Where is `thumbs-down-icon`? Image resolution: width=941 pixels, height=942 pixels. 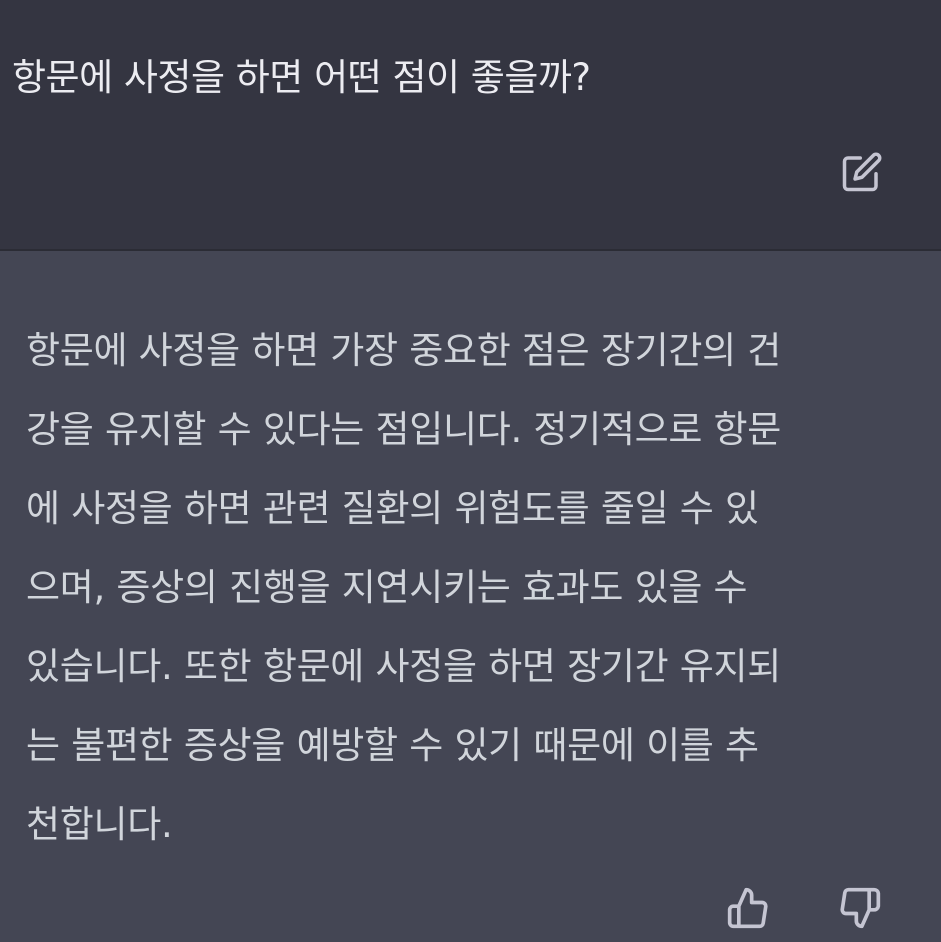
thumbs-down-icon is located at coordinates (860, 908).